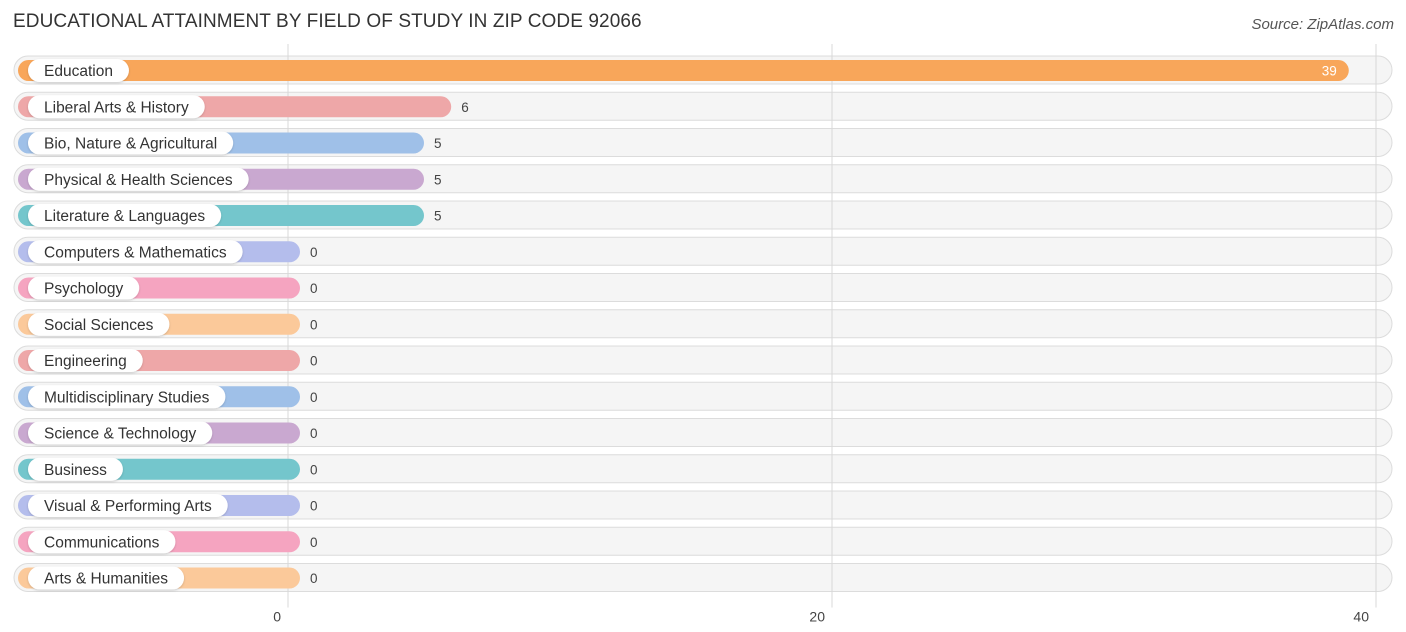 The width and height of the screenshot is (1406, 632). I want to click on bar-group: Psychology 0, so click(168, 288).